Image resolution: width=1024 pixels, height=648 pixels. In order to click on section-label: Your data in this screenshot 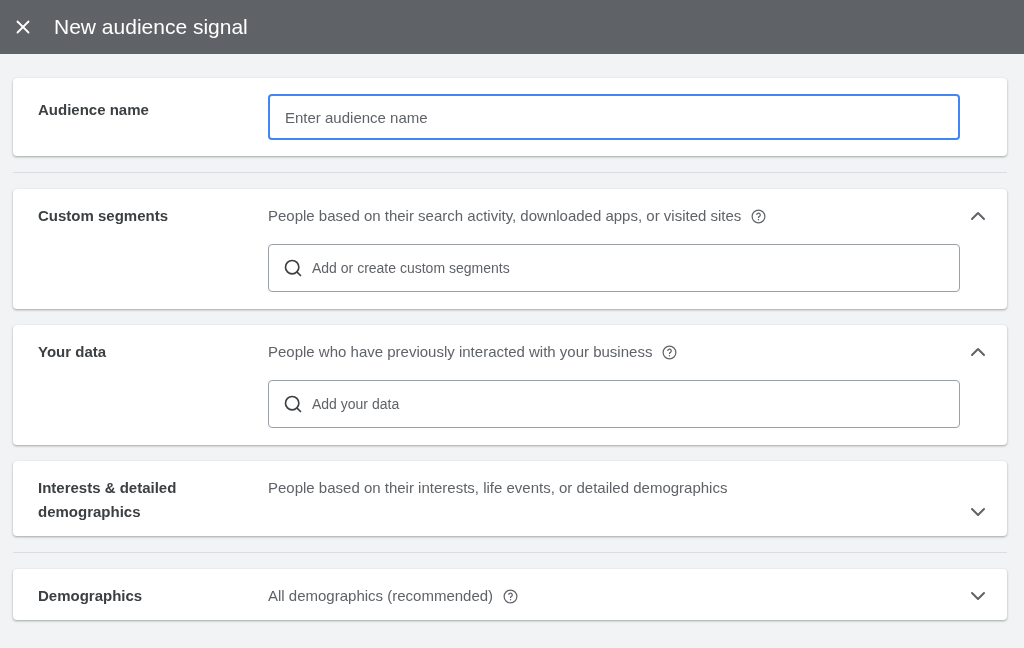, I will do `click(73, 352)`.